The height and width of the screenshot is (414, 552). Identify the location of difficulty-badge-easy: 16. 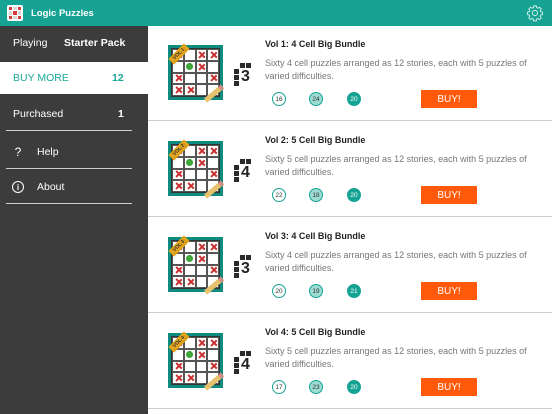
(279, 99).